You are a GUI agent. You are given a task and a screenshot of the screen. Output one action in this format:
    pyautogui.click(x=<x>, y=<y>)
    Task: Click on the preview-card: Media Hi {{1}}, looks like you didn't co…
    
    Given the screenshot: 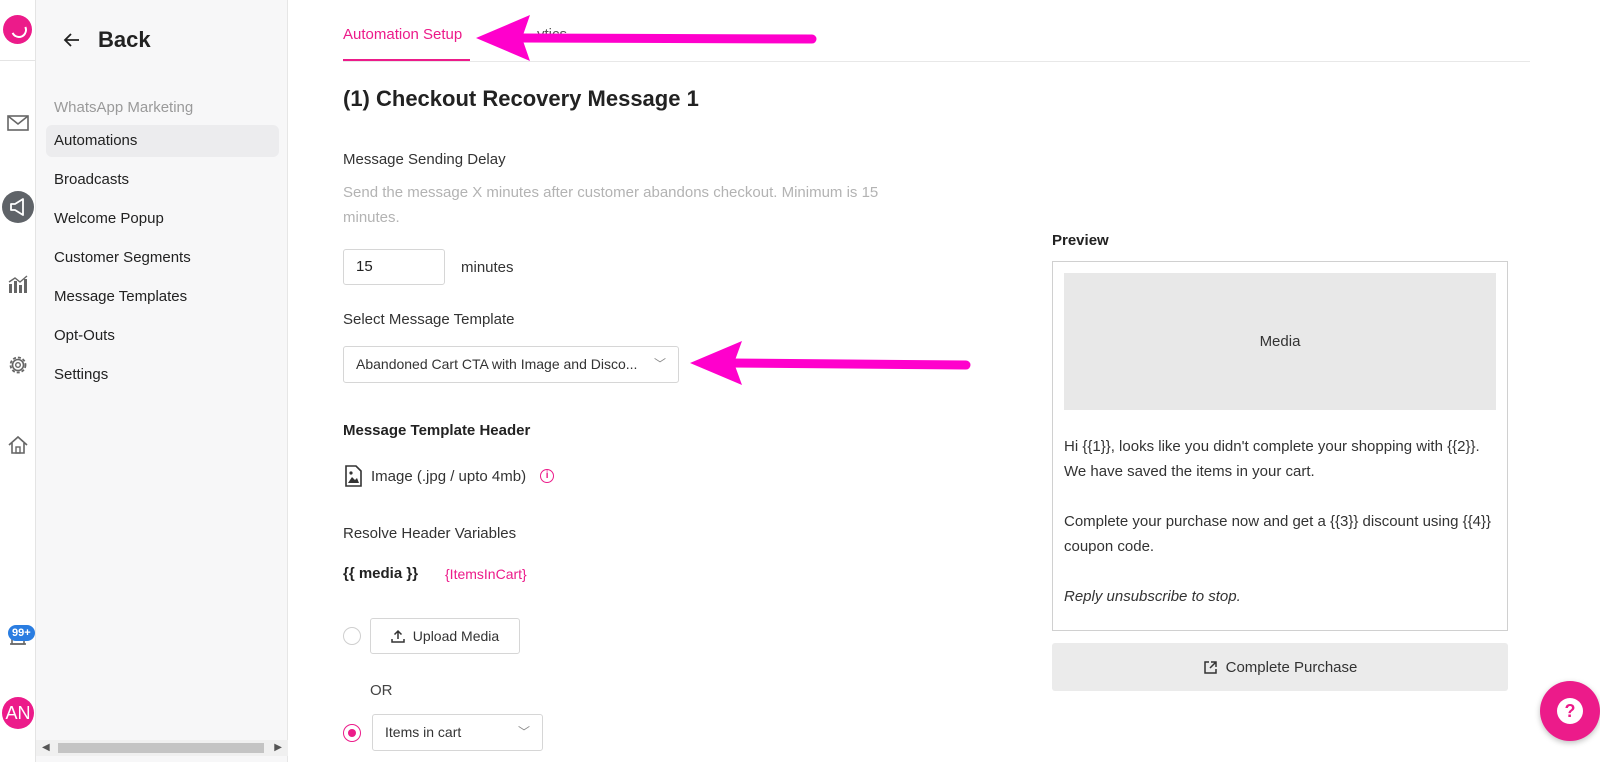 What is the action you would take?
    pyautogui.click(x=1280, y=446)
    